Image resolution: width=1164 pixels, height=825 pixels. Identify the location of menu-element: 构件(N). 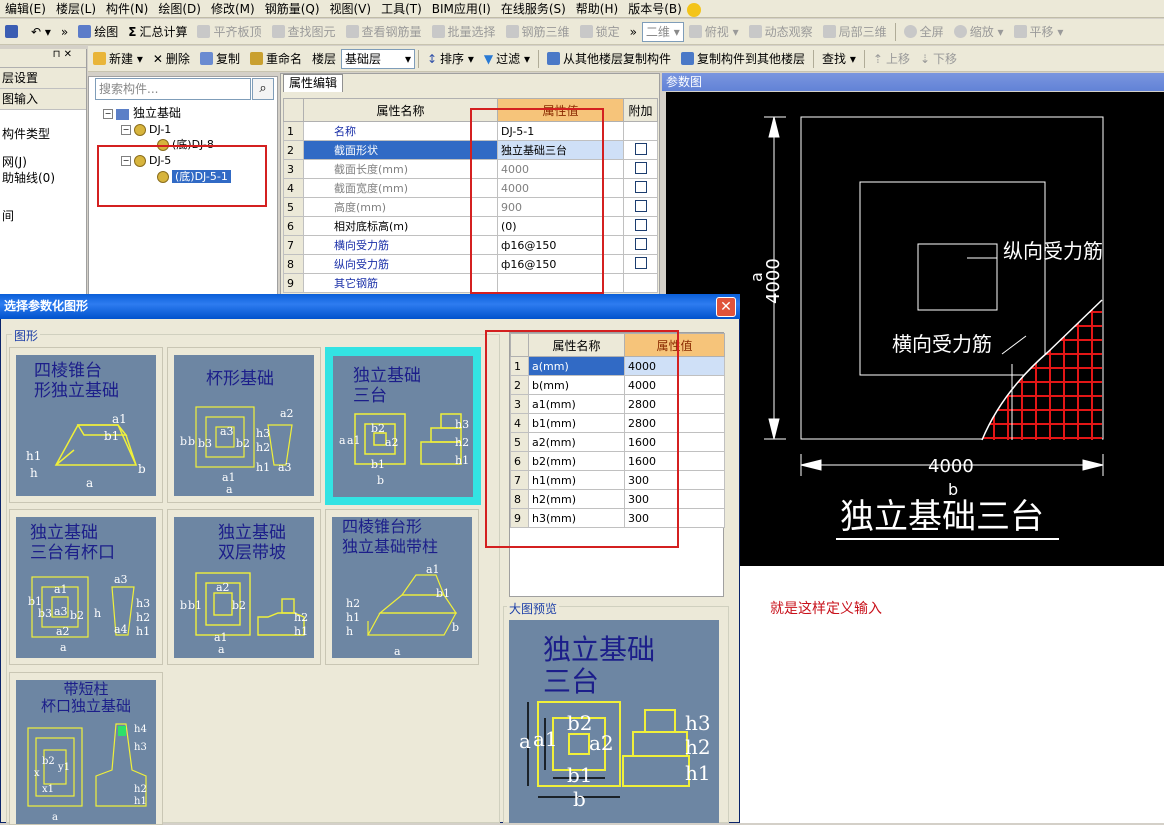
(127, 9).